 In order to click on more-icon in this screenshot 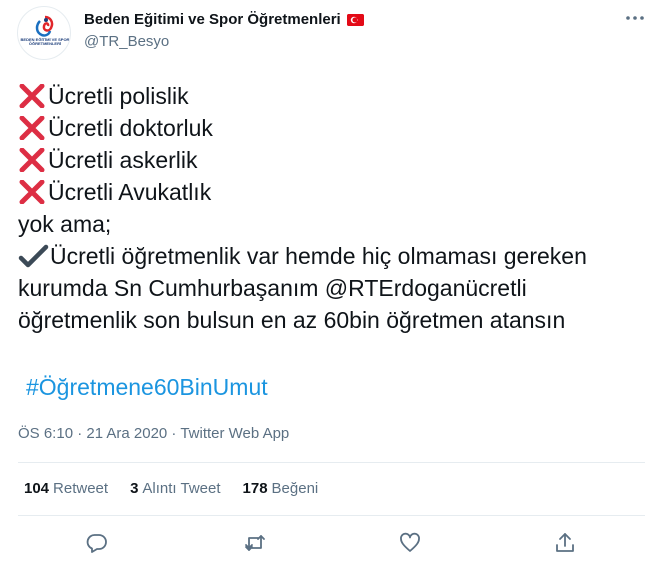, I will do `click(635, 18)`.